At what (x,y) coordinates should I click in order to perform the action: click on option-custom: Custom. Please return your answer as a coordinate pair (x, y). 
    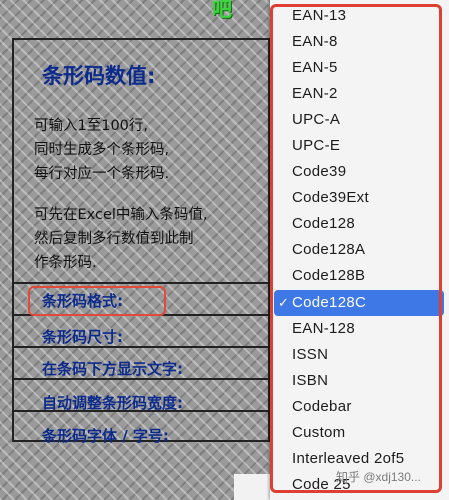
    Looking at the image, I should click on (359, 433).